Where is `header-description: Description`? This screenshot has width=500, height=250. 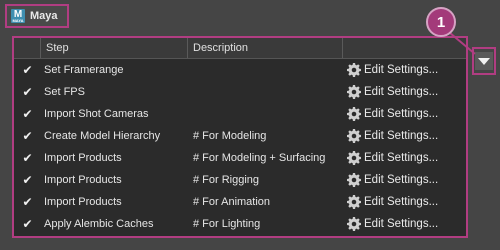
header-description: Description is located at coordinates (265, 48).